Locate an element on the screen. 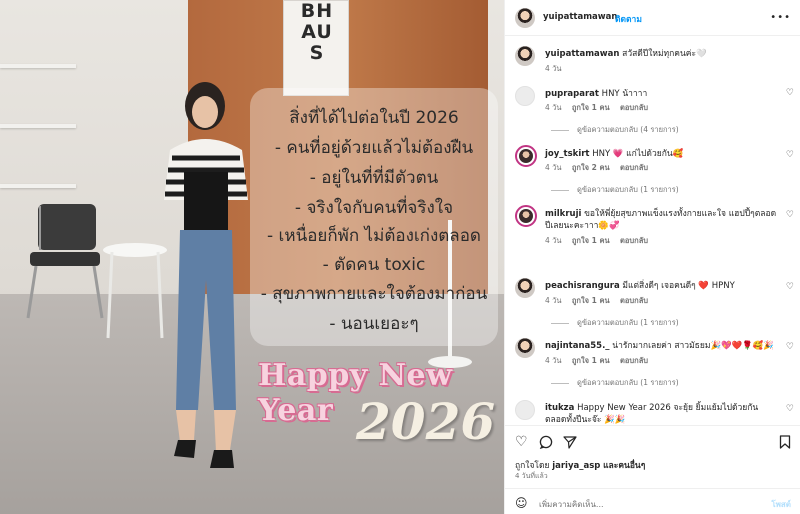 The image size is (800, 514). comment-username: itukza is located at coordinates (559, 408).